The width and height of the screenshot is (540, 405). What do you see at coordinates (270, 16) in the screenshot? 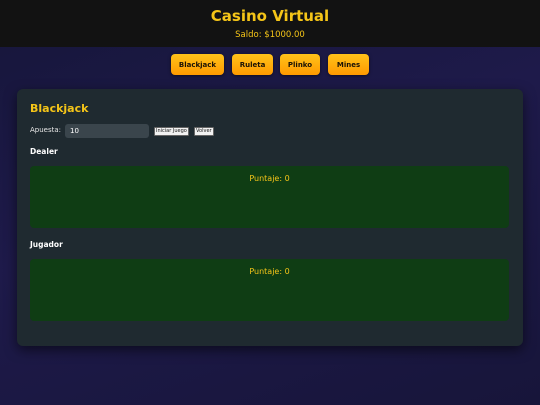
I see `app-title: Casino Virtual` at bounding box center [270, 16].